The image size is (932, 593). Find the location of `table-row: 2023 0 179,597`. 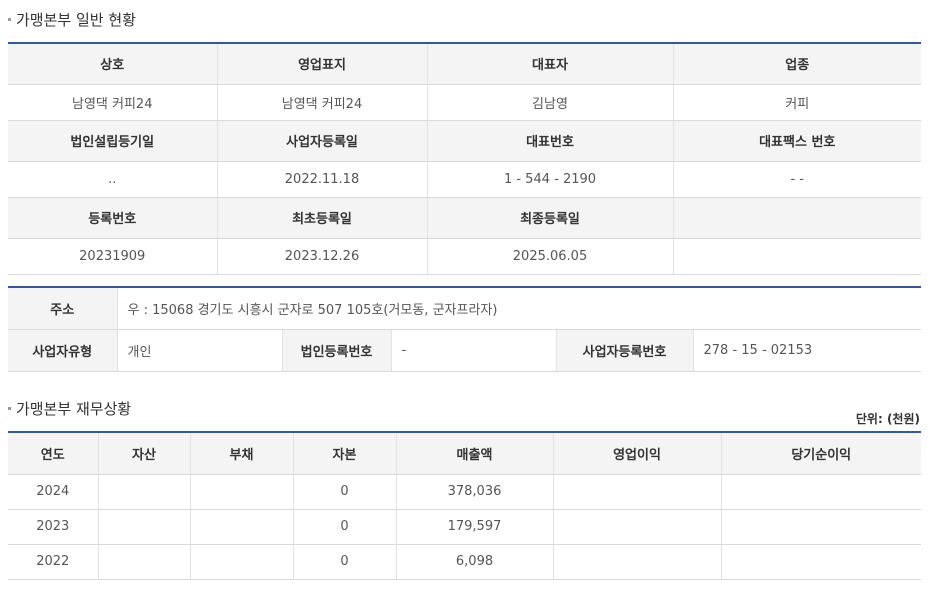

table-row: 2023 0 179,597 is located at coordinates (464, 527).